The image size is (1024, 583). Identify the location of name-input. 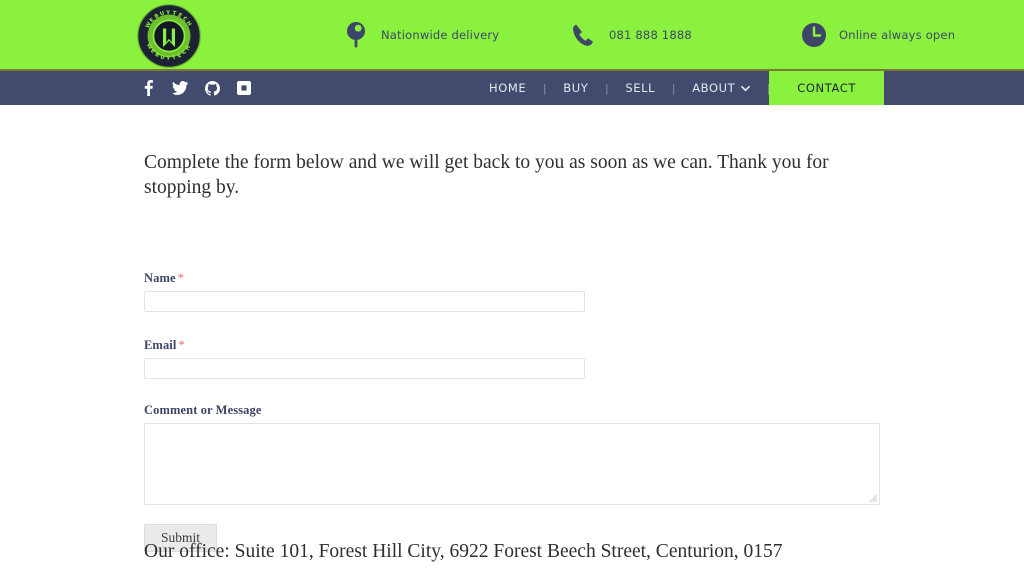
(364, 301).